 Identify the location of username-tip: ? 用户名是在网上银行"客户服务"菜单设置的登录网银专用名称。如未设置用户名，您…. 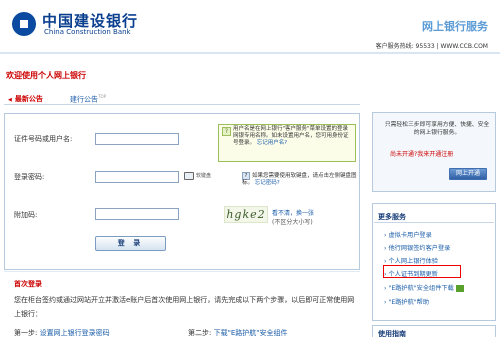
(287, 143).